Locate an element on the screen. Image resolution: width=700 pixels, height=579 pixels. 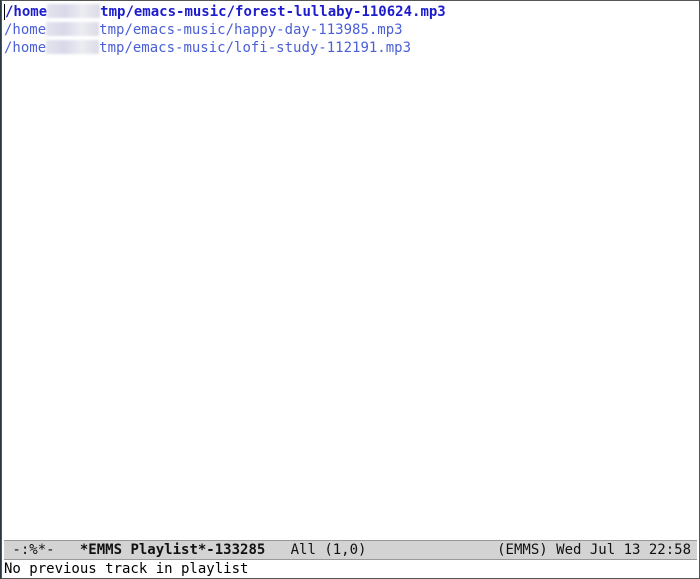
modeline-position: All (1,0) is located at coordinates (328, 550).